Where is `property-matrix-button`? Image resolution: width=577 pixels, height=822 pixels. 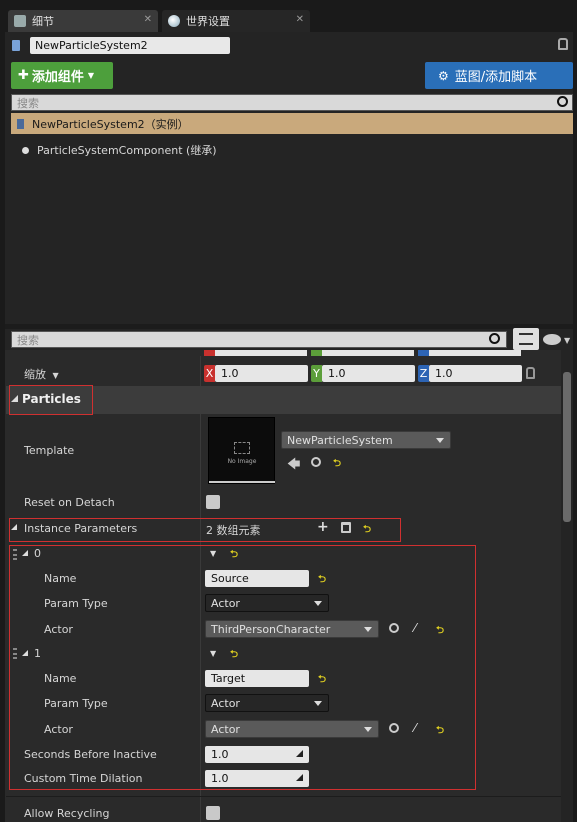
property-matrix-button is located at coordinates (526, 339).